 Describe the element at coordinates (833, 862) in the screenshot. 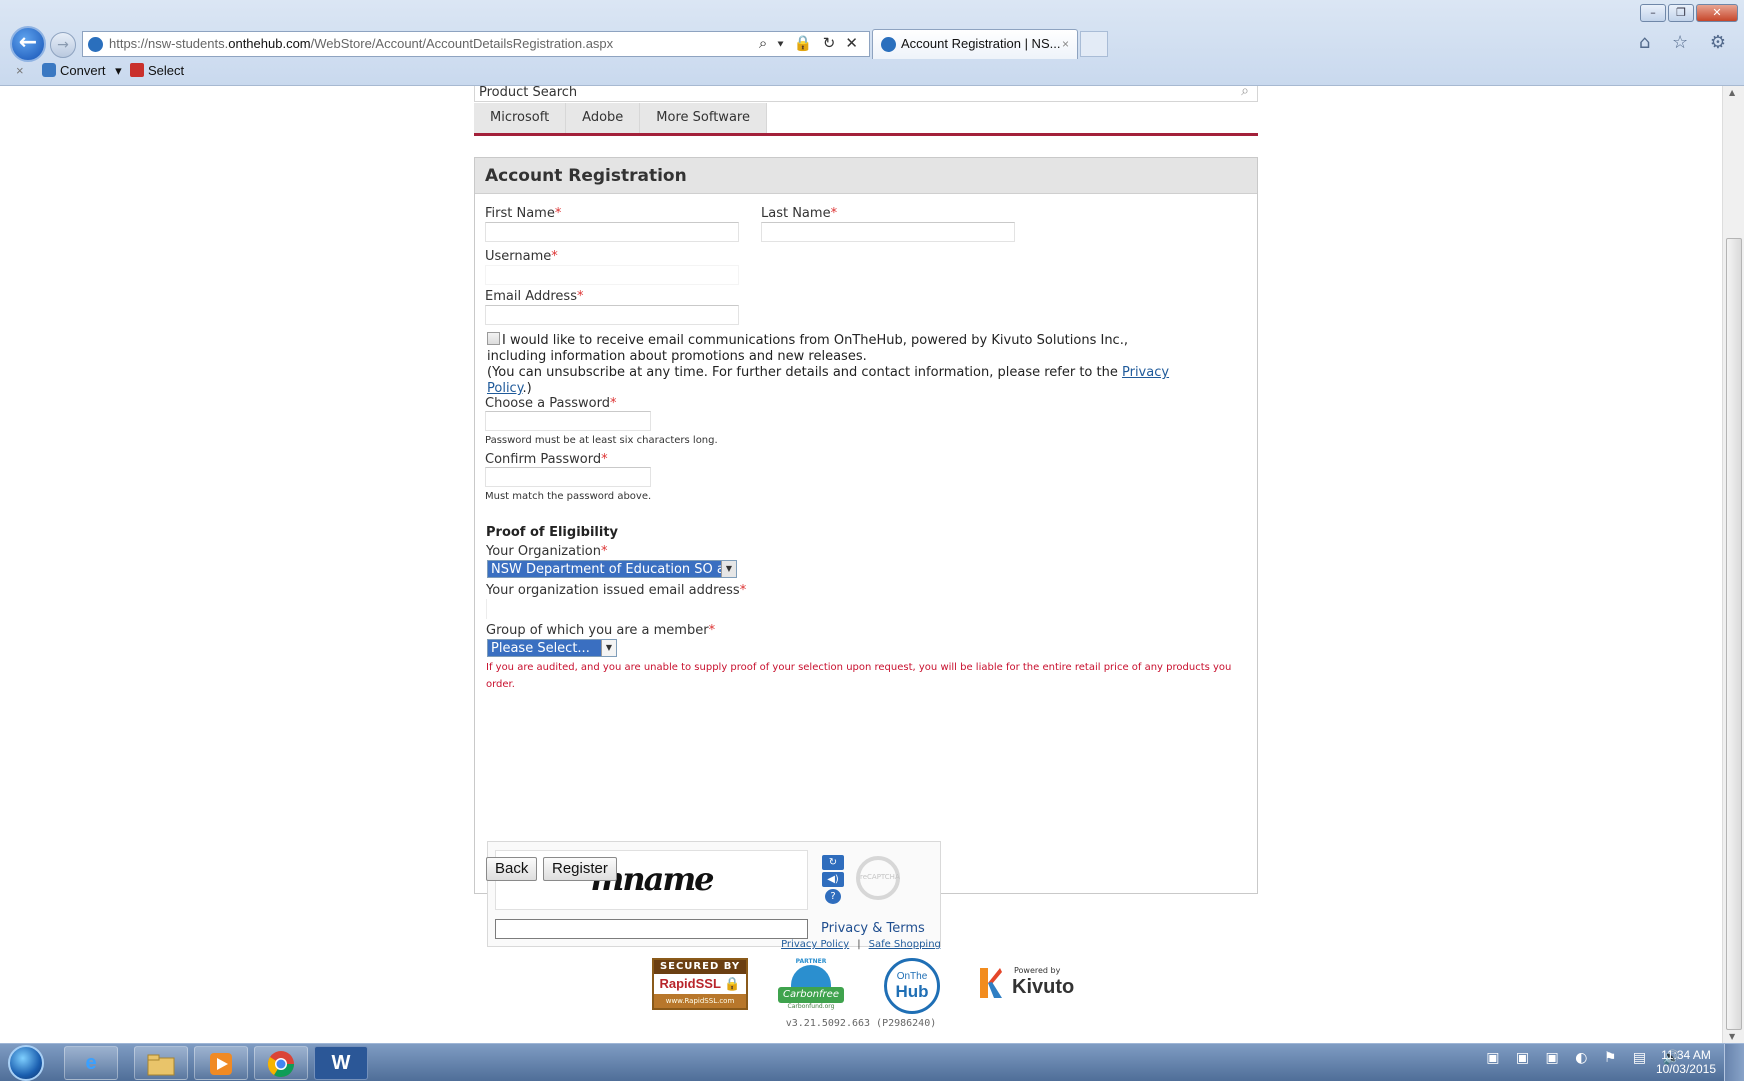

I see `captcha-refresh-icon: ↻` at that location.